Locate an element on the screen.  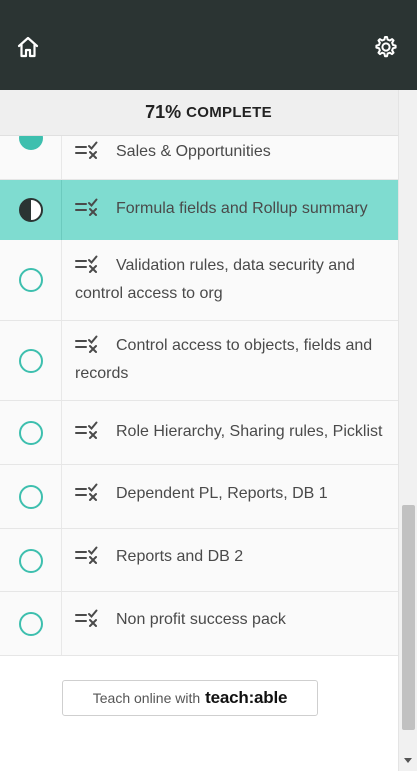
gear-icon is located at coordinates (385, 47).